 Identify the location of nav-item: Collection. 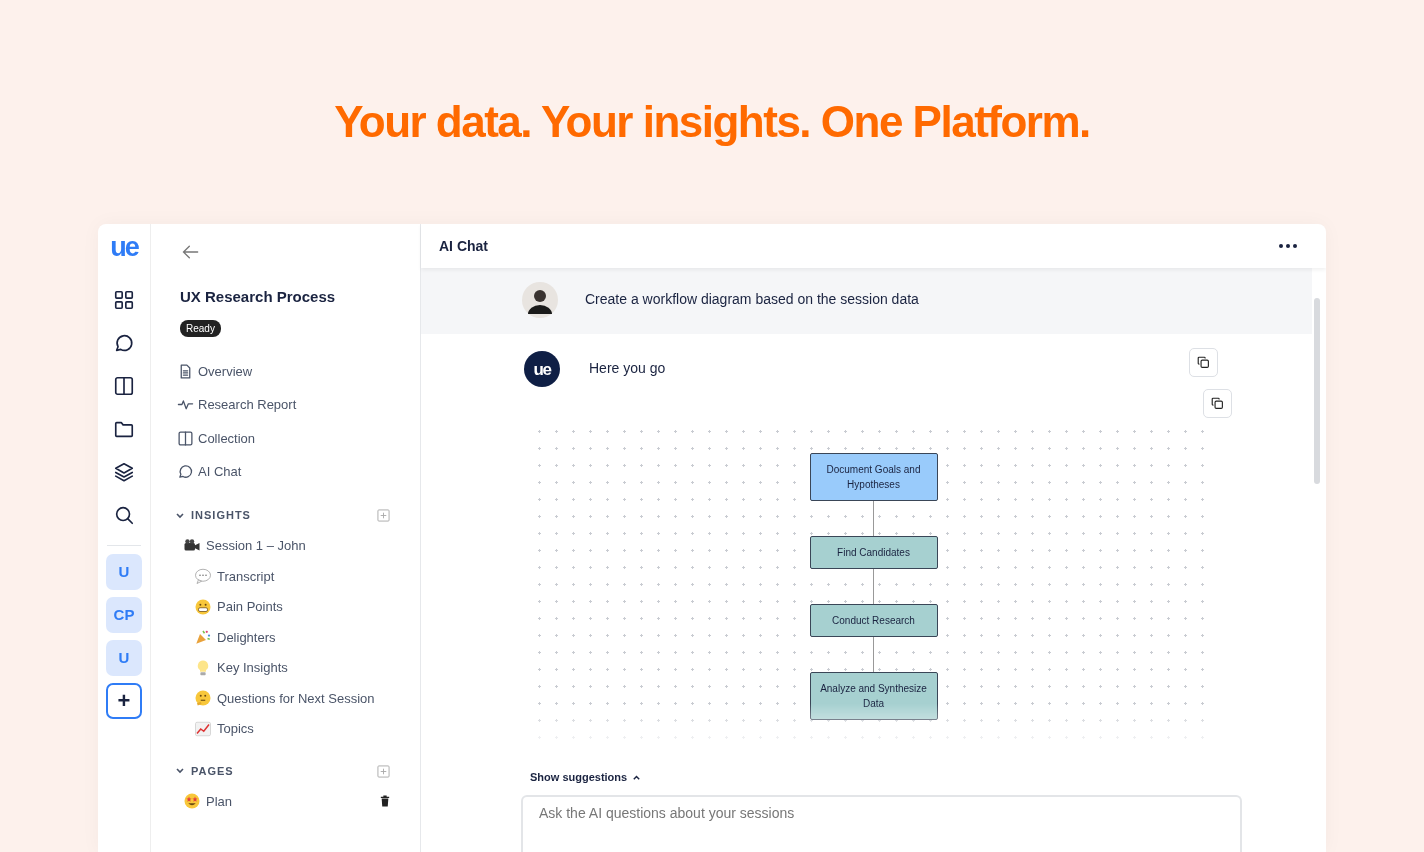
(215, 438).